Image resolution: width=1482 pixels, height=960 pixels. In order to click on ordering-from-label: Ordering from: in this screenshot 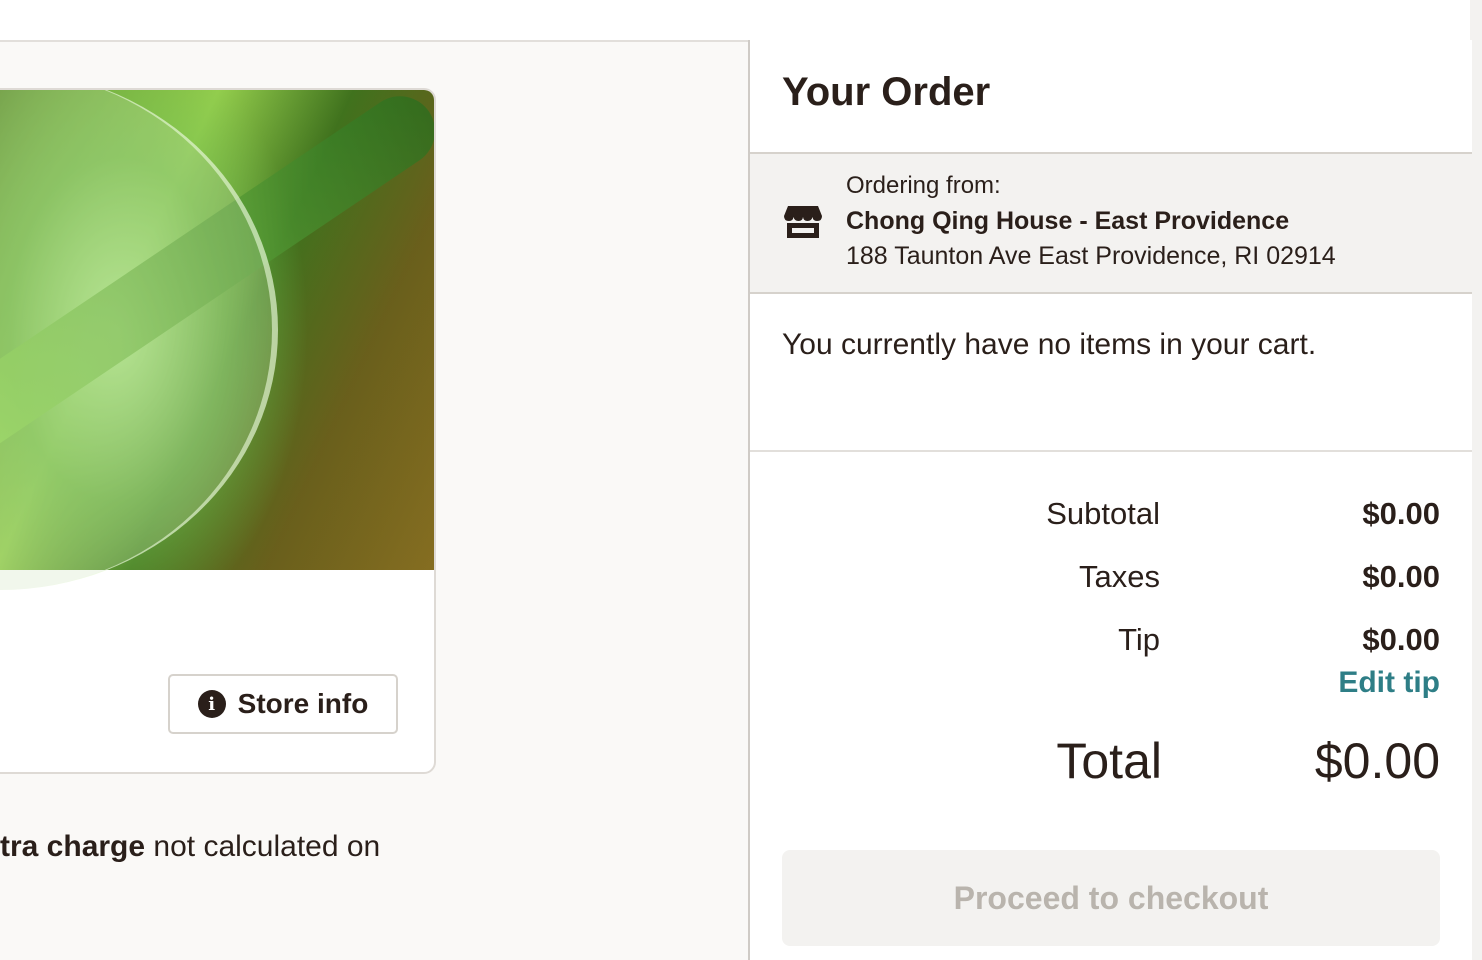, I will do `click(923, 185)`.